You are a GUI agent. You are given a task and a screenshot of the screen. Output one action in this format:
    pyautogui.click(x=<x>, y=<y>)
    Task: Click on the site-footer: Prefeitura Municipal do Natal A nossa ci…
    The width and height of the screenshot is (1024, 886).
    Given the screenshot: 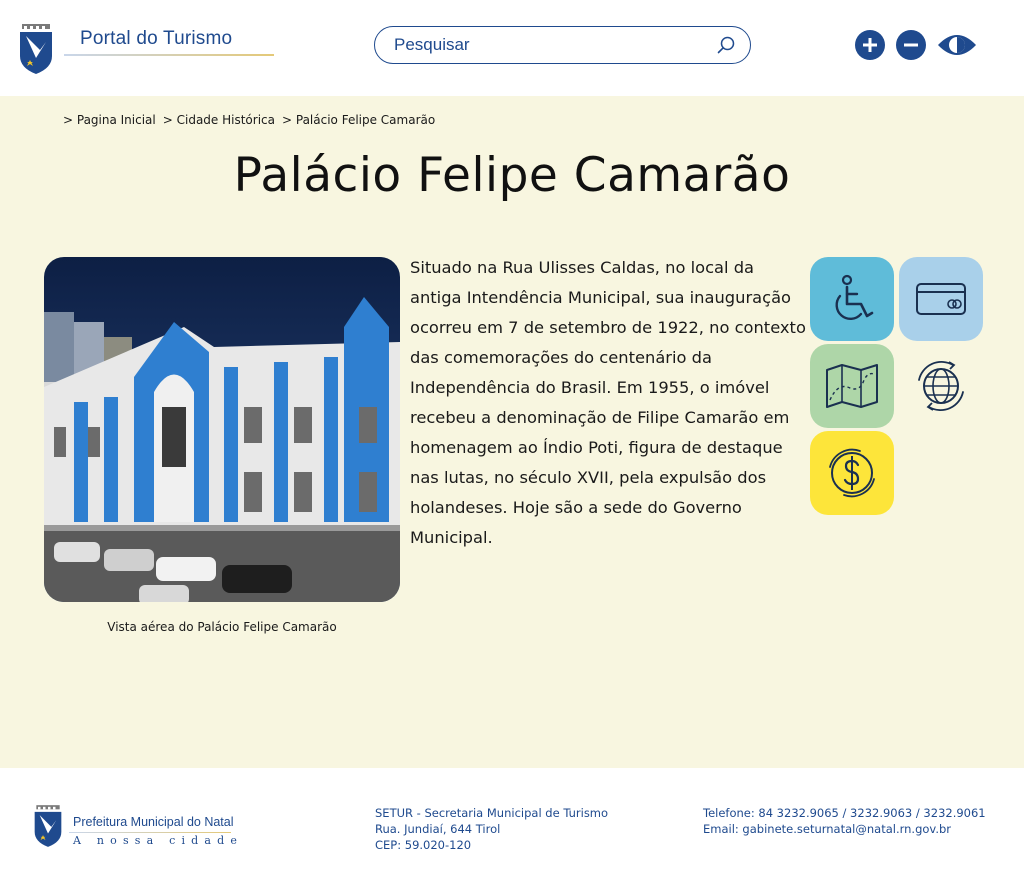 What is the action you would take?
    pyautogui.click(x=512, y=827)
    